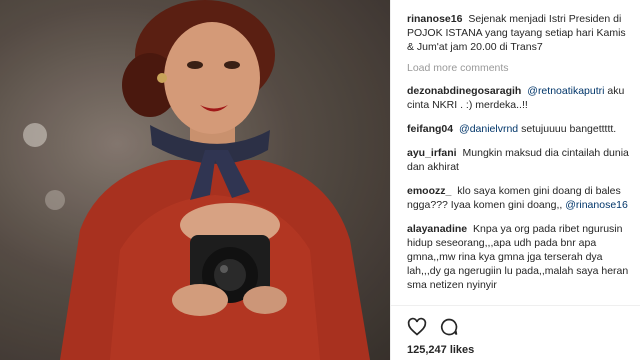  Describe the element at coordinates (449, 327) in the screenshot. I see `comment-icon` at that location.